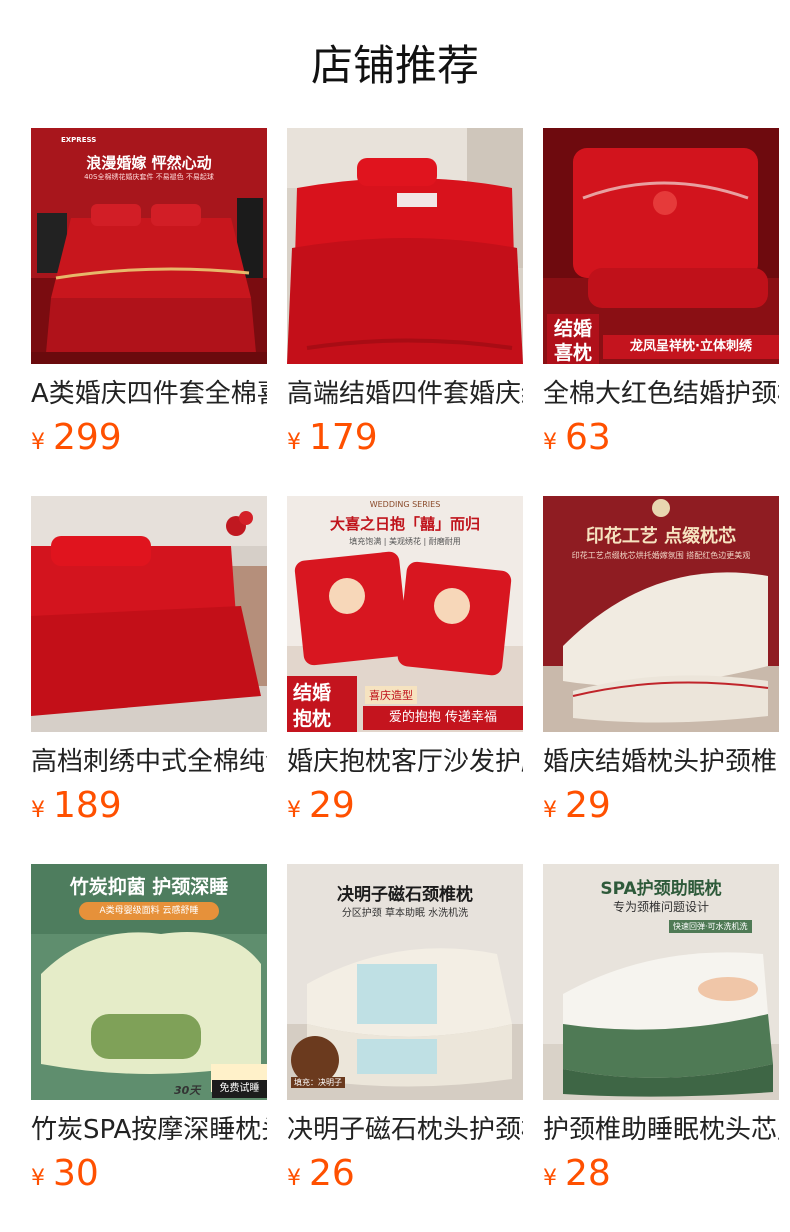 The image size is (790, 1232). I want to click on product-name: 全棉大红色结婚护颈枕, so click(661, 394).